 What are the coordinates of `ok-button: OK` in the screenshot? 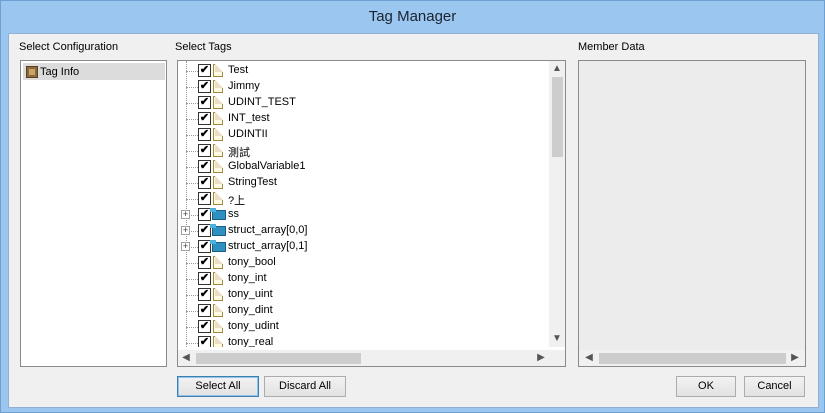 It's located at (706, 386).